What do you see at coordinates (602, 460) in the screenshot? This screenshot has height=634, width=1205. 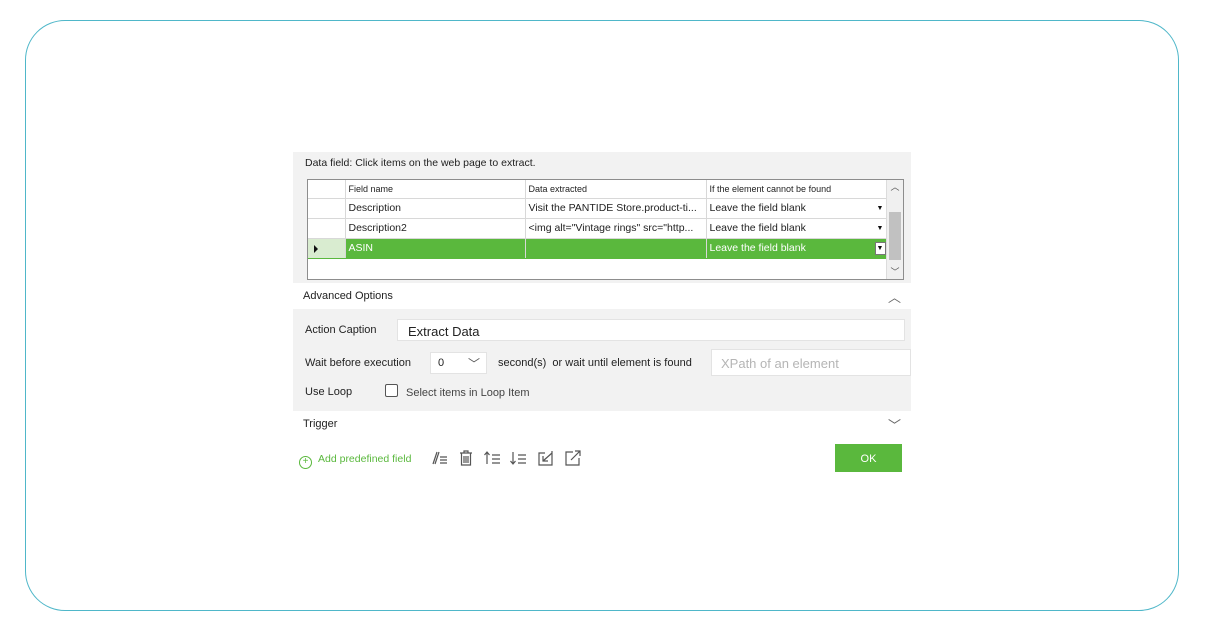 I see `bottom-toolbar: + Add predefined field OK` at bounding box center [602, 460].